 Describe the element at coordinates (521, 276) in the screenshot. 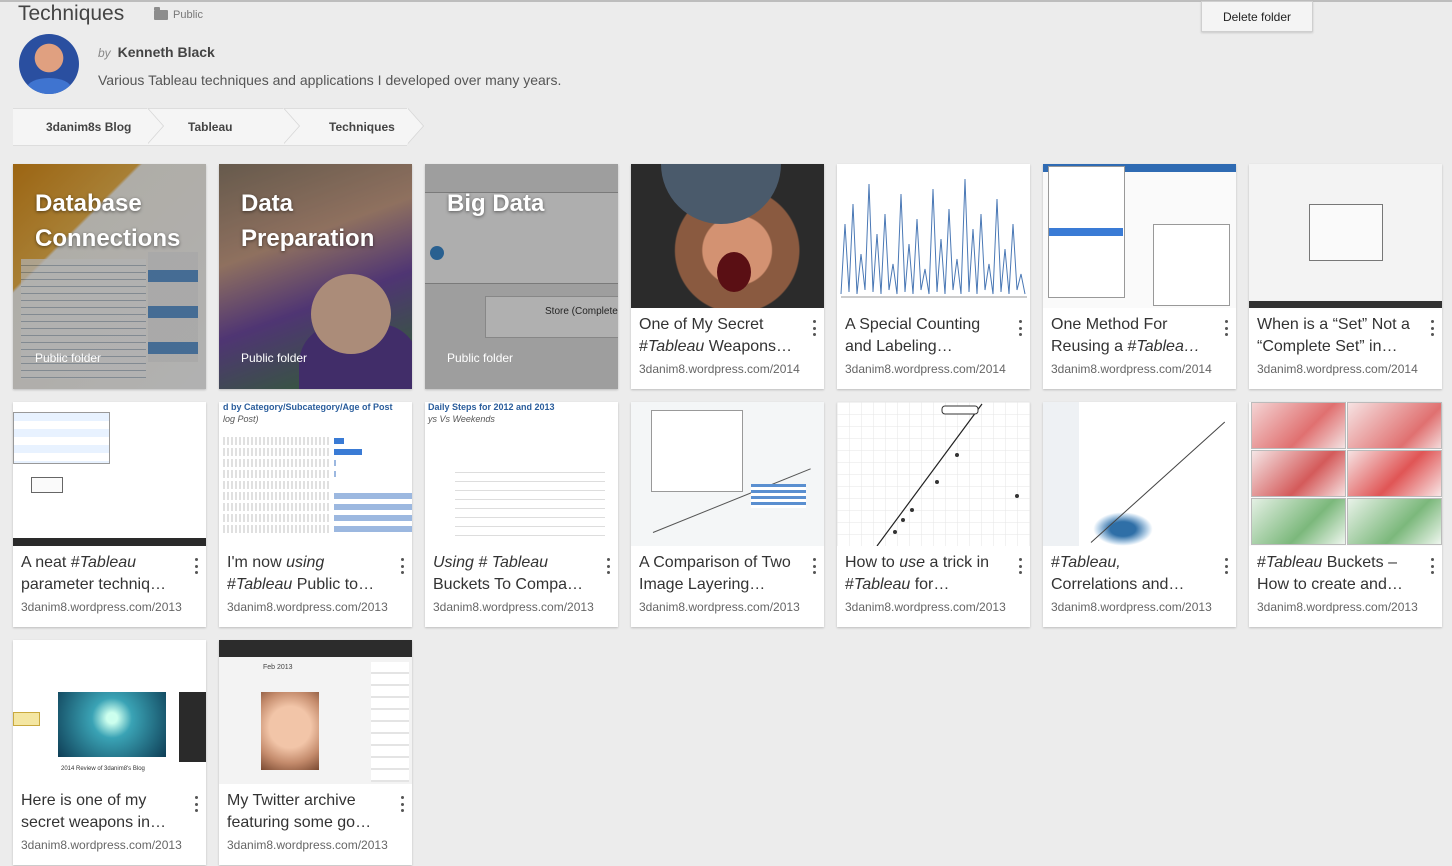

I see `folder-card-big-data: Store (Complete Big Data Public folder` at that location.